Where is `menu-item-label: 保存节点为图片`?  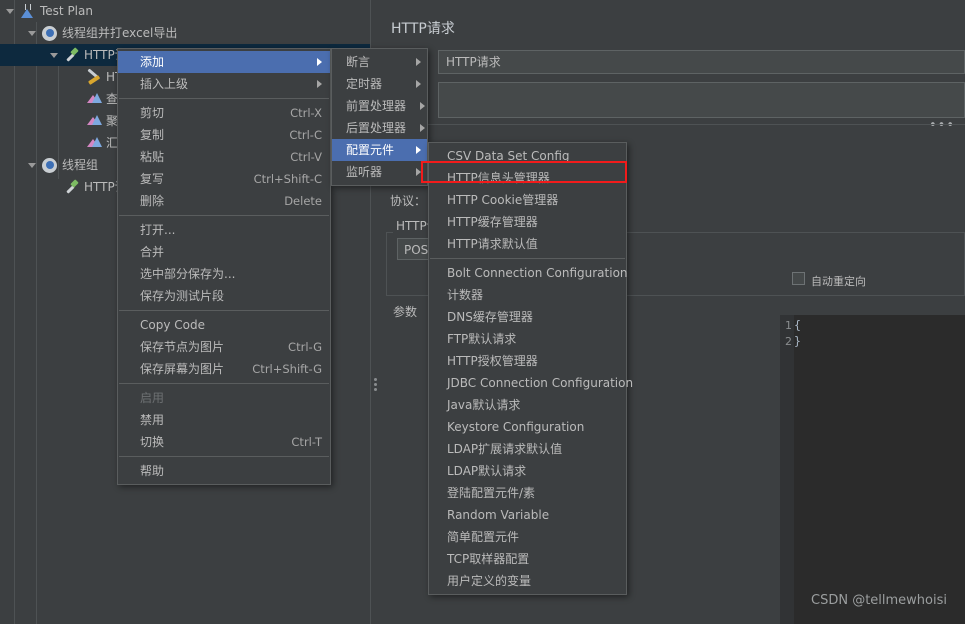
menu-item-label: 保存节点为图片 is located at coordinates (182, 347).